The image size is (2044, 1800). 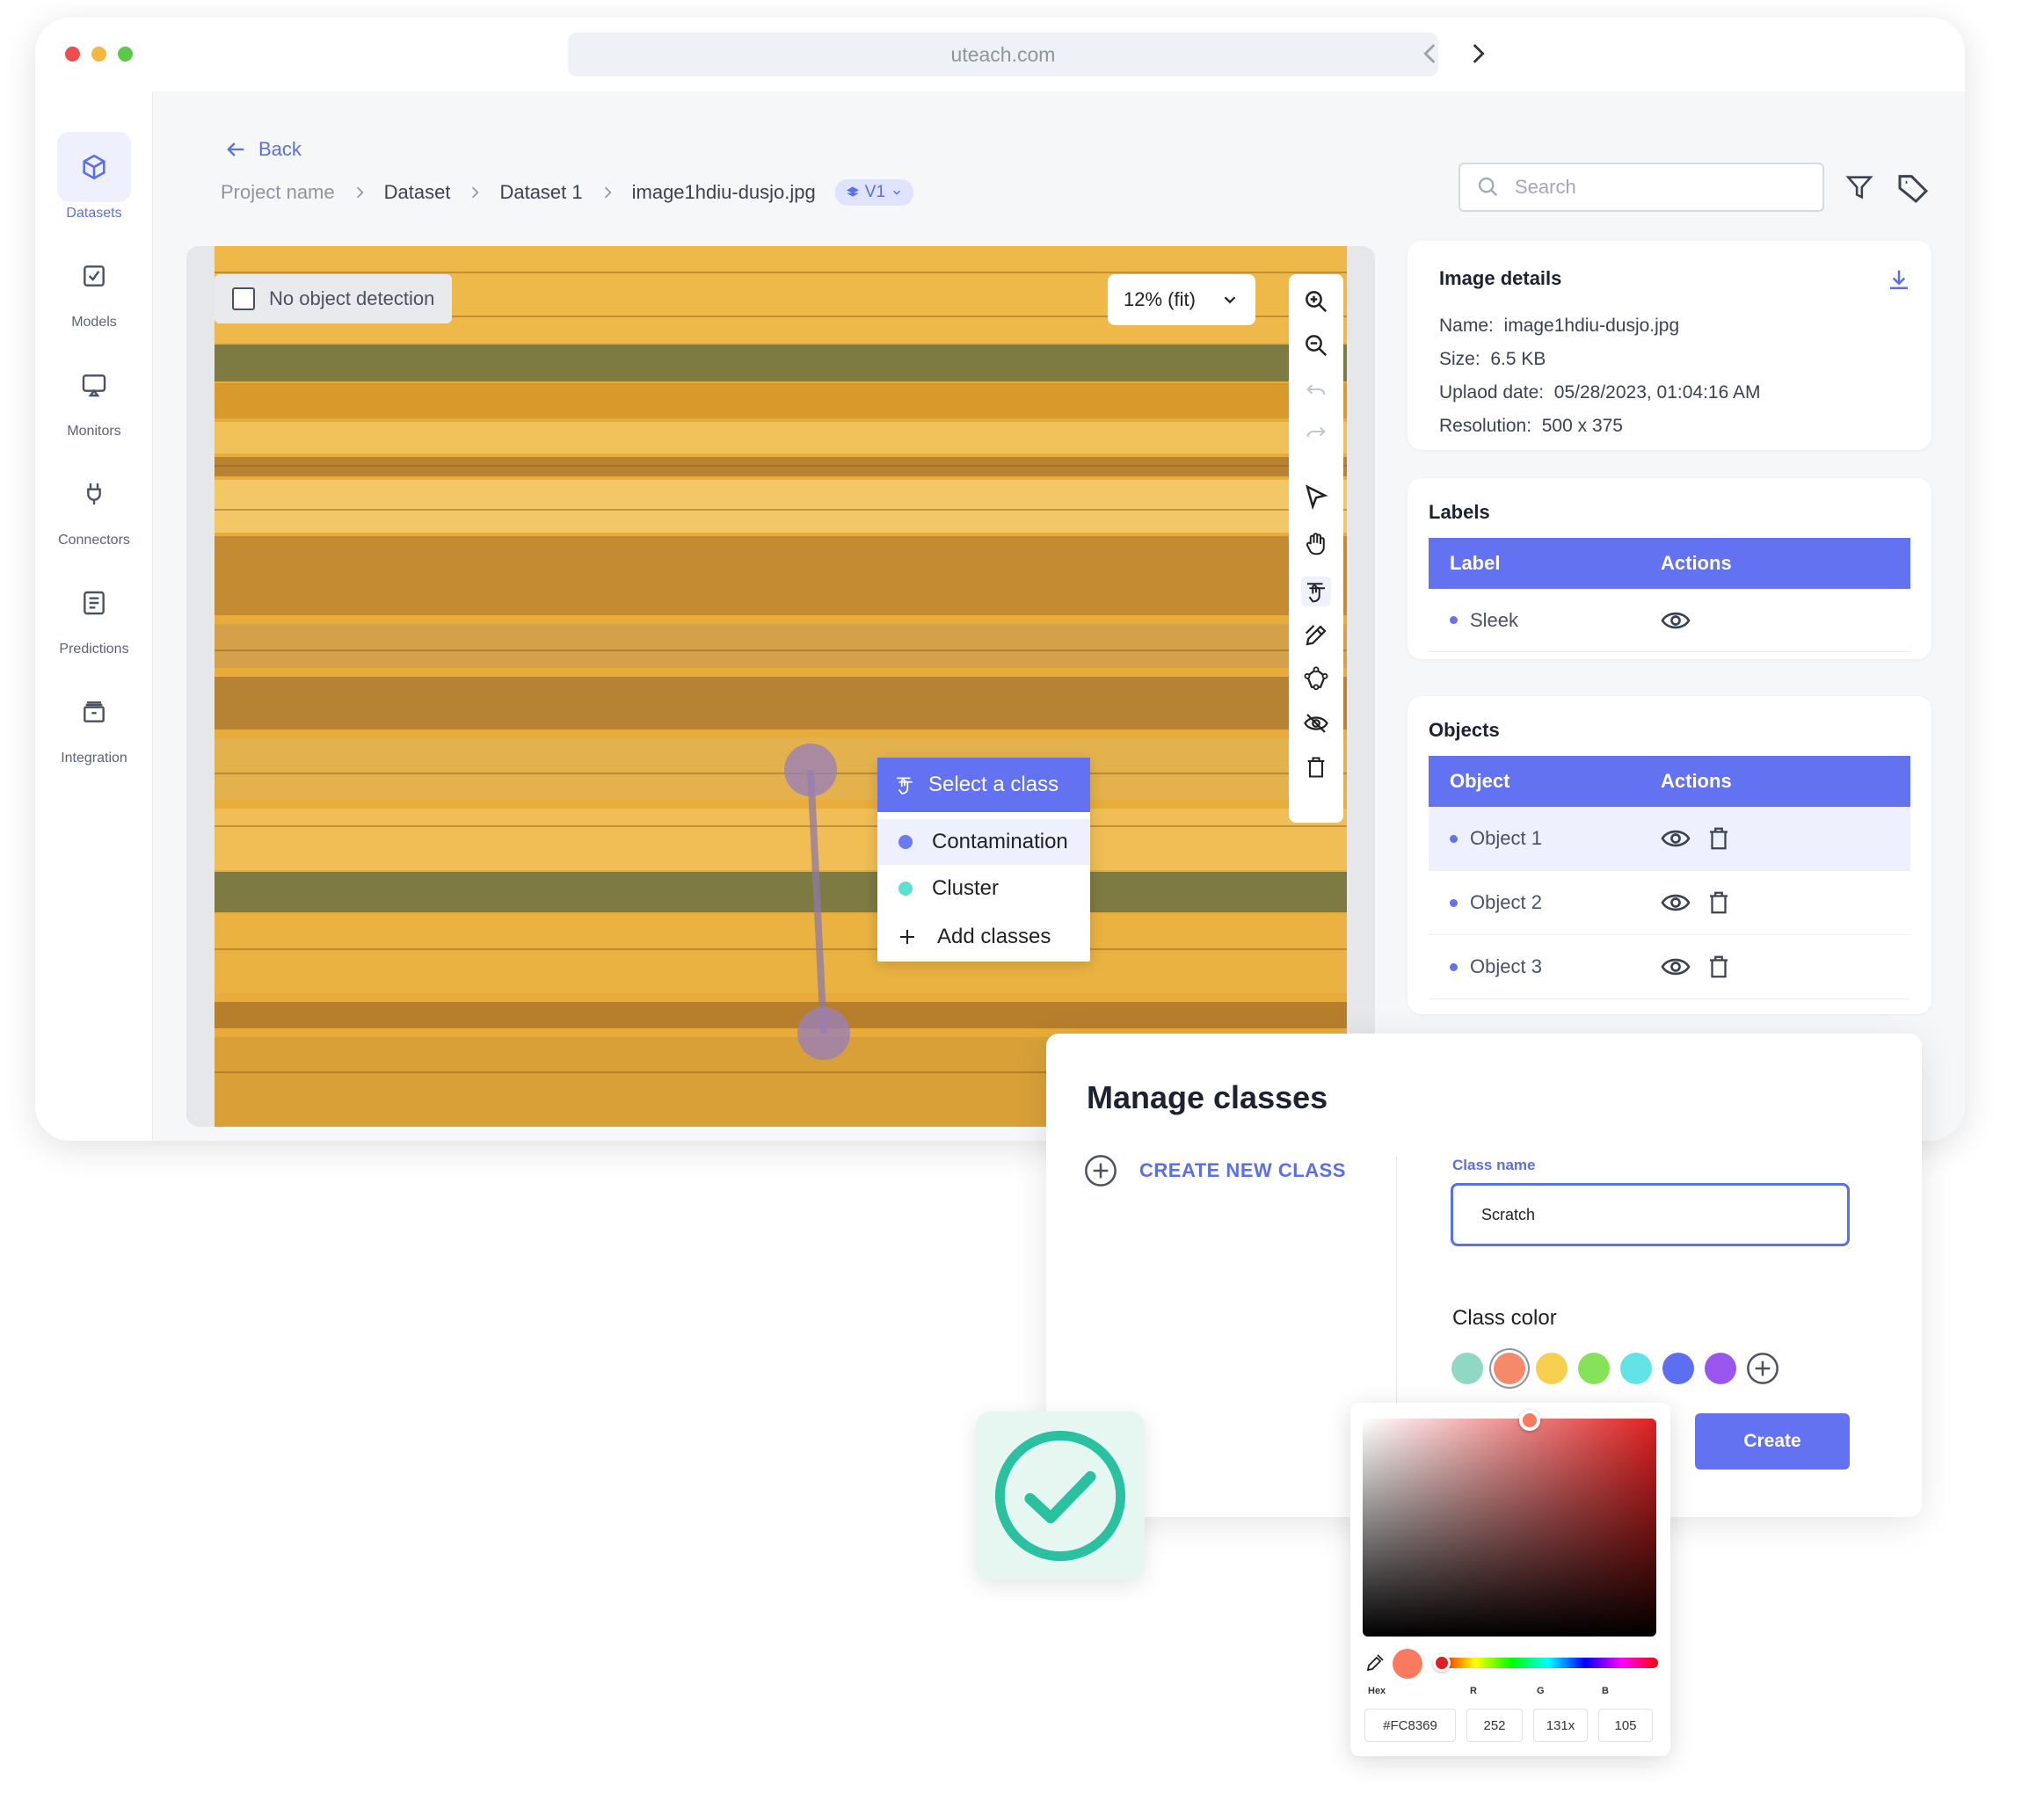 I want to click on chevron-down-icon, so click(x=1230, y=300).